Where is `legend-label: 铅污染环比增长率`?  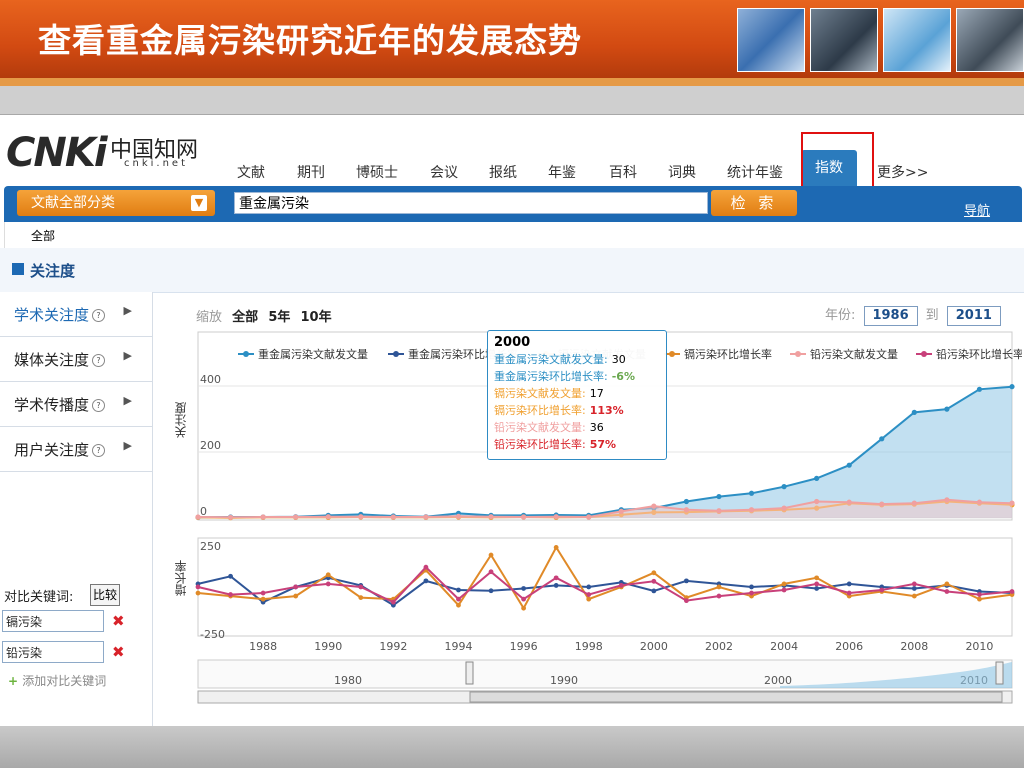 legend-label: 铅污染环比增长率 is located at coordinates (979, 354).